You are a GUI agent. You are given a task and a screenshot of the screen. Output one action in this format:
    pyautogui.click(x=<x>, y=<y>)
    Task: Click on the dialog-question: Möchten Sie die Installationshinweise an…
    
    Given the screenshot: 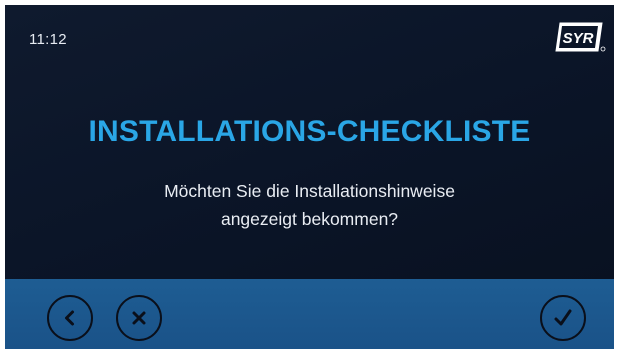 What is the action you would take?
    pyautogui.click(x=309, y=205)
    